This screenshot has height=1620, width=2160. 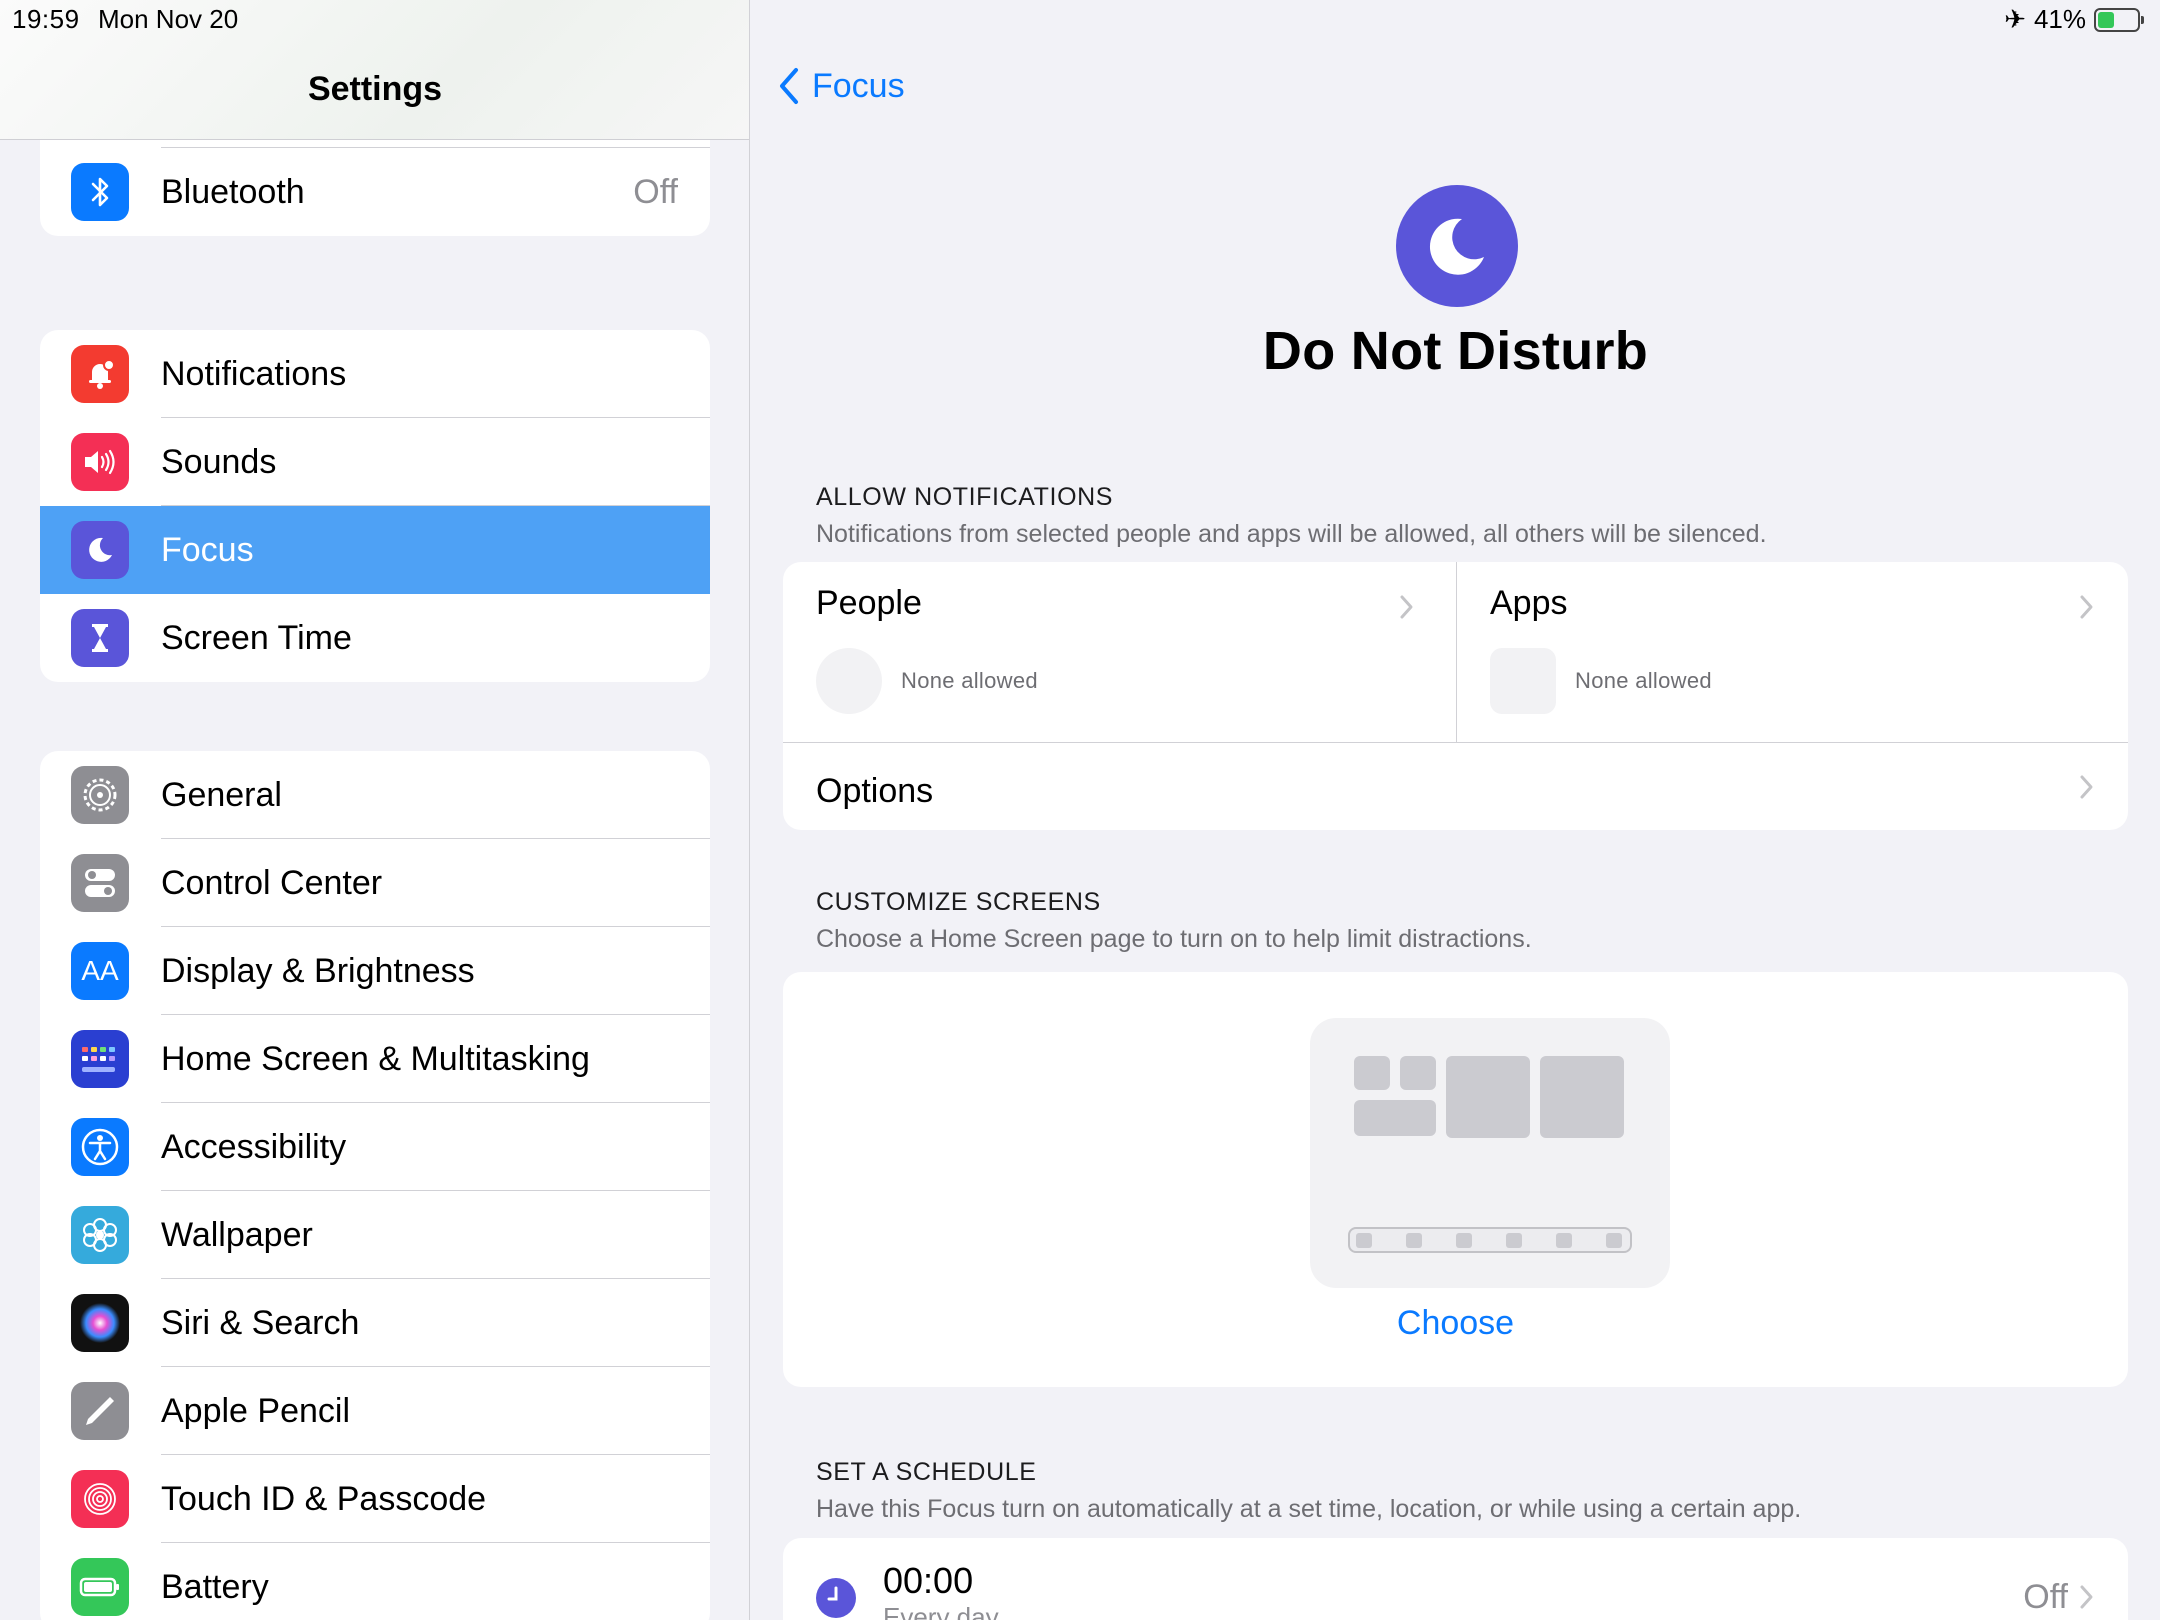 What do you see at coordinates (375, 1147) in the screenshot?
I see `sidebar-item-accessibility: Accessibility` at bounding box center [375, 1147].